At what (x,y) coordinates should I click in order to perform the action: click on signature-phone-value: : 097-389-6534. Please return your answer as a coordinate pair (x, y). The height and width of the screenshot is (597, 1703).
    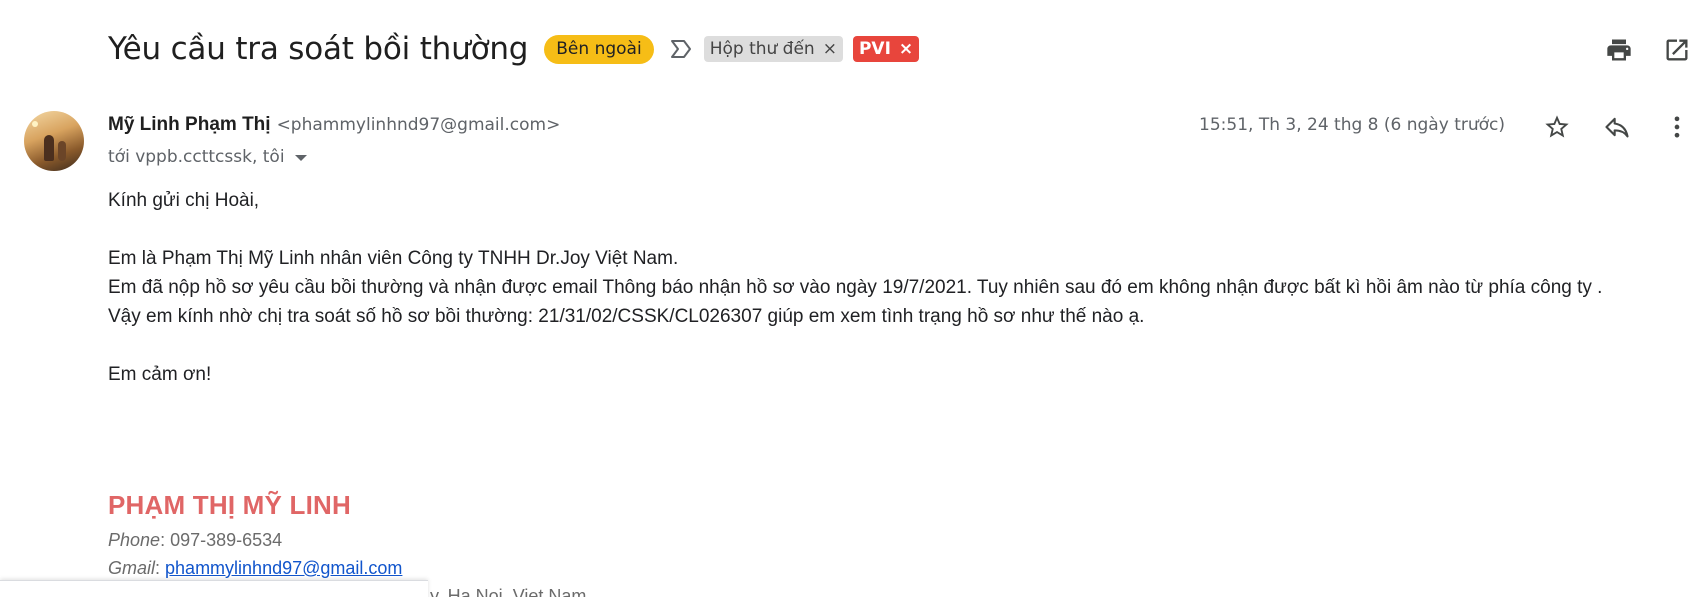
    Looking at the image, I should click on (221, 540).